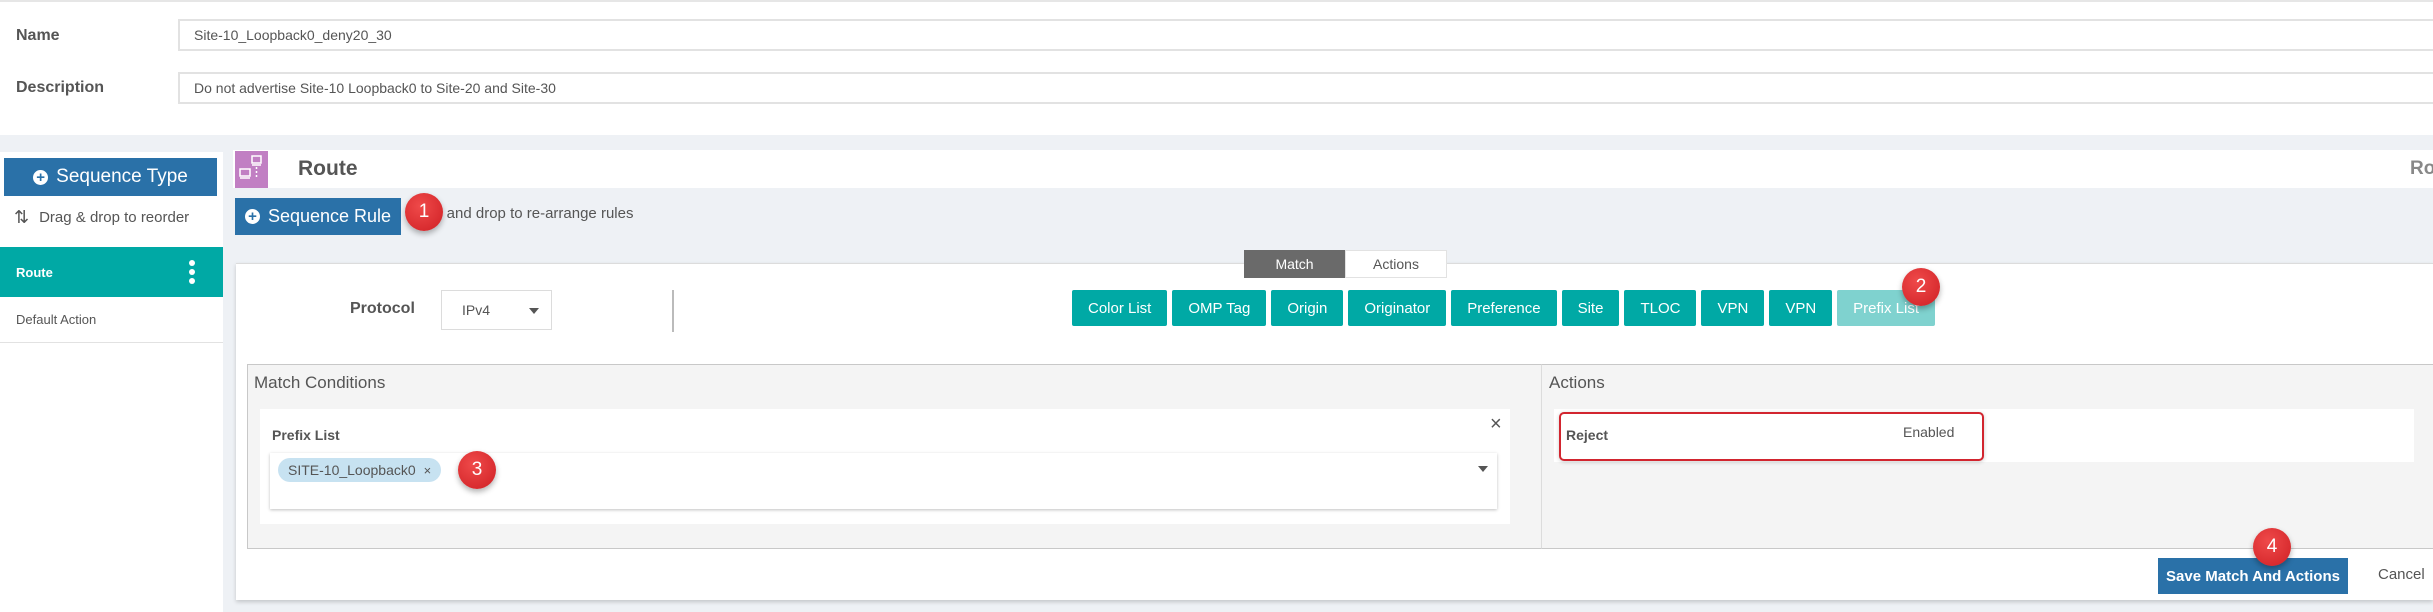 The width and height of the screenshot is (2433, 612). I want to click on annotation-badge: 3, so click(477, 470).